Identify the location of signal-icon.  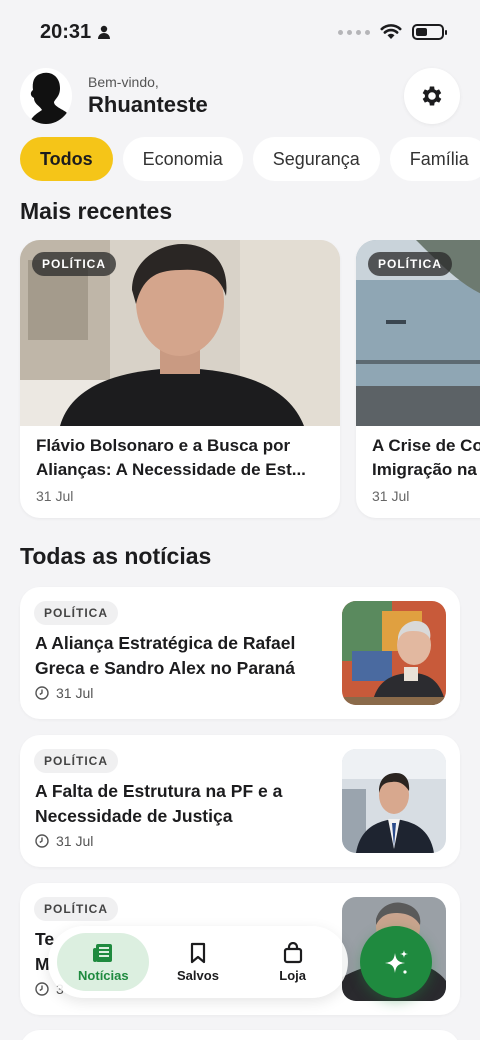
(354, 32).